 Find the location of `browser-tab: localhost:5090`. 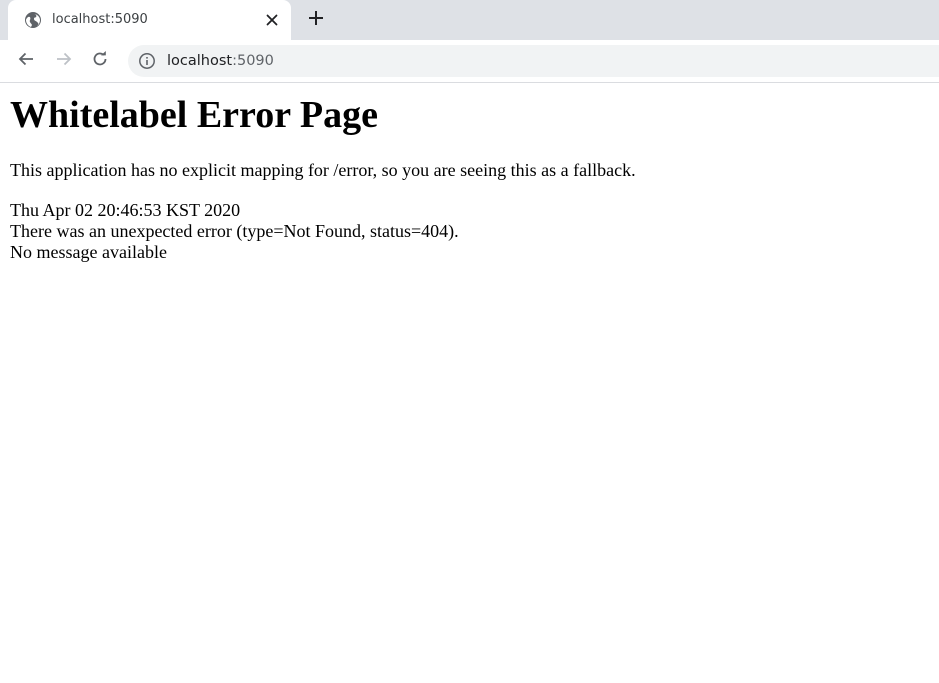

browser-tab: localhost:5090 is located at coordinates (149, 20).